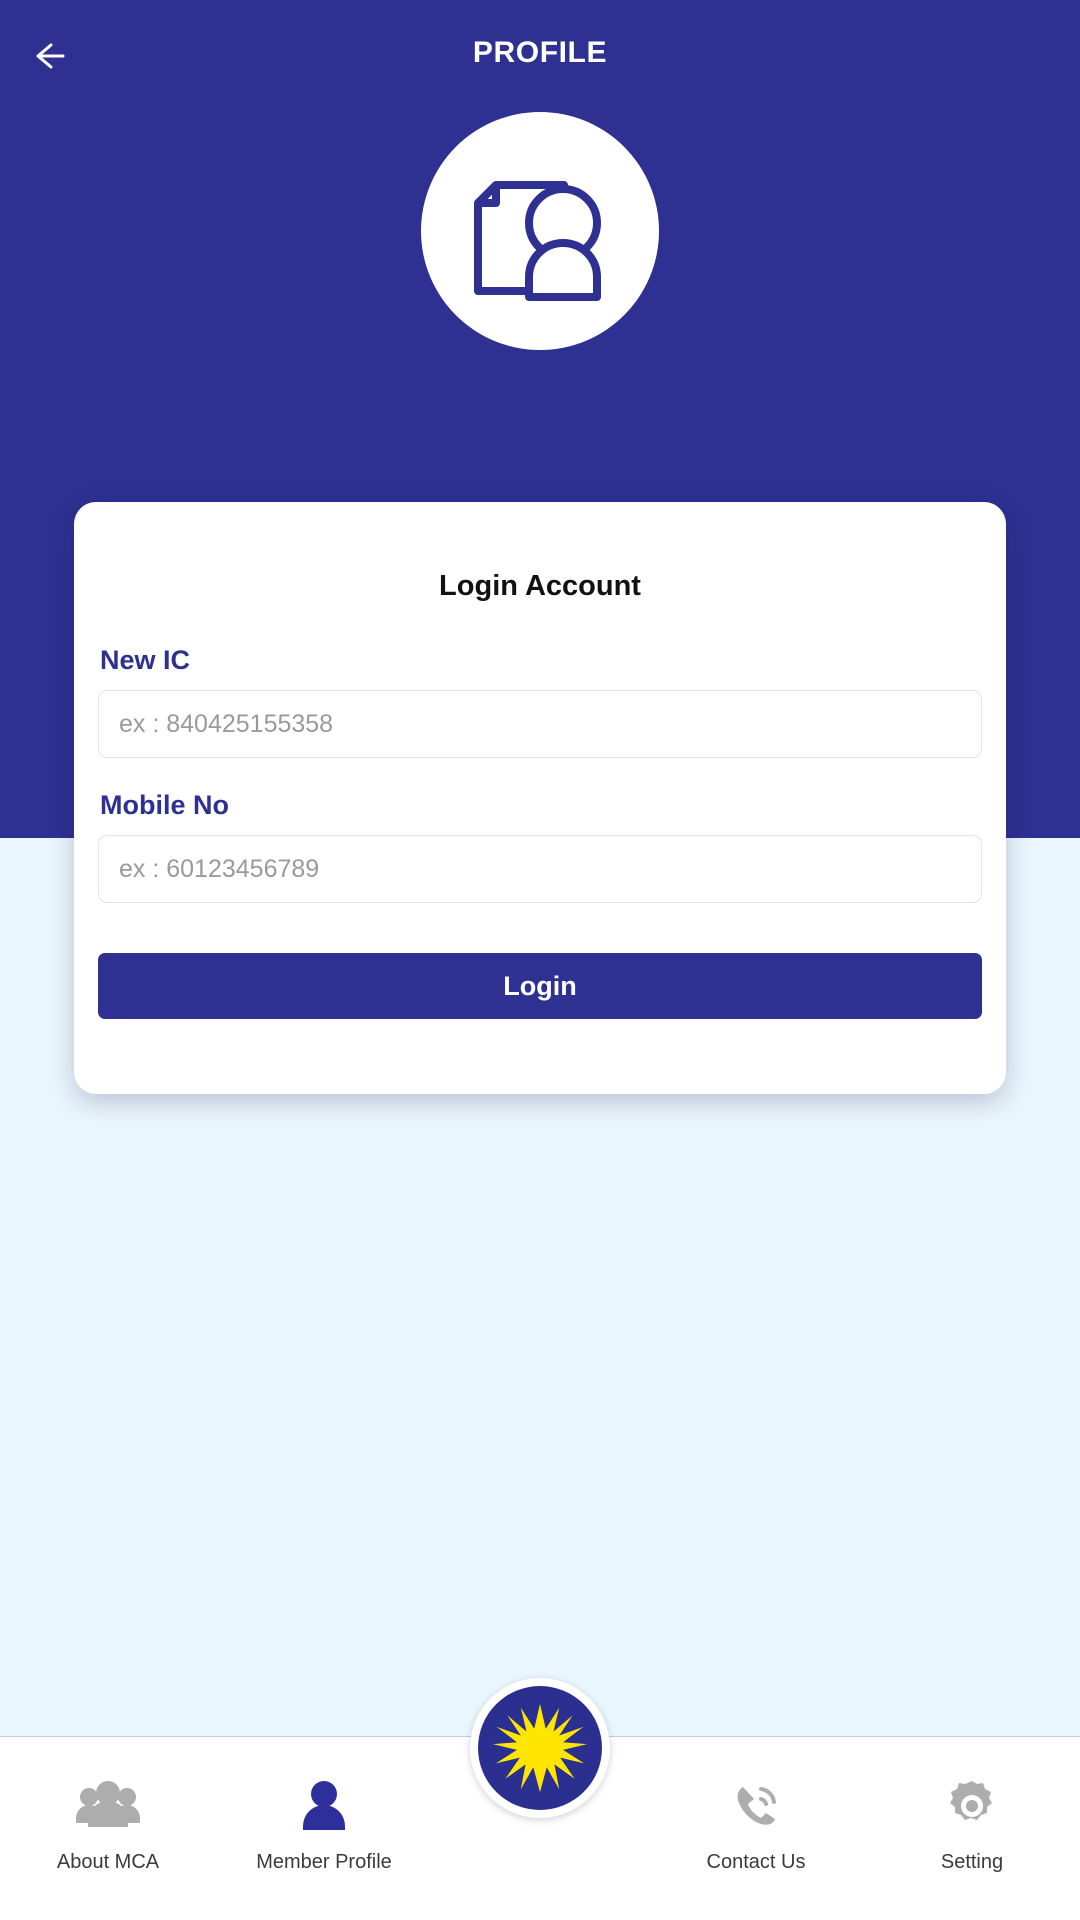 This screenshot has height=1920, width=1080. What do you see at coordinates (540, 986) in the screenshot?
I see `login-button: Login` at bounding box center [540, 986].